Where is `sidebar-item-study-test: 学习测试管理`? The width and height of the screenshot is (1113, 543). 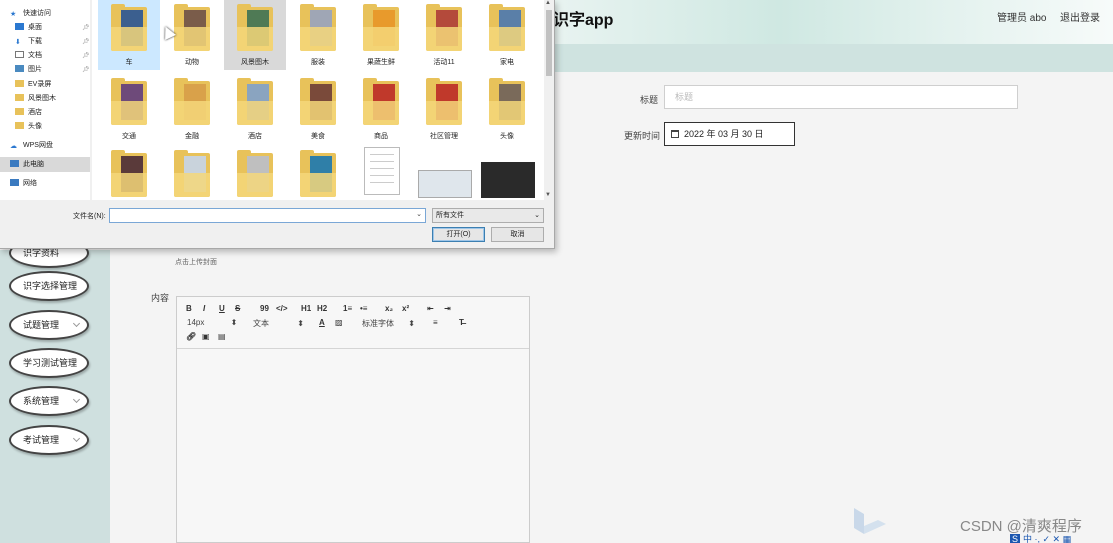
sidebar-item-study-test: 学习测试管理 is located at coordinates (49, 363).